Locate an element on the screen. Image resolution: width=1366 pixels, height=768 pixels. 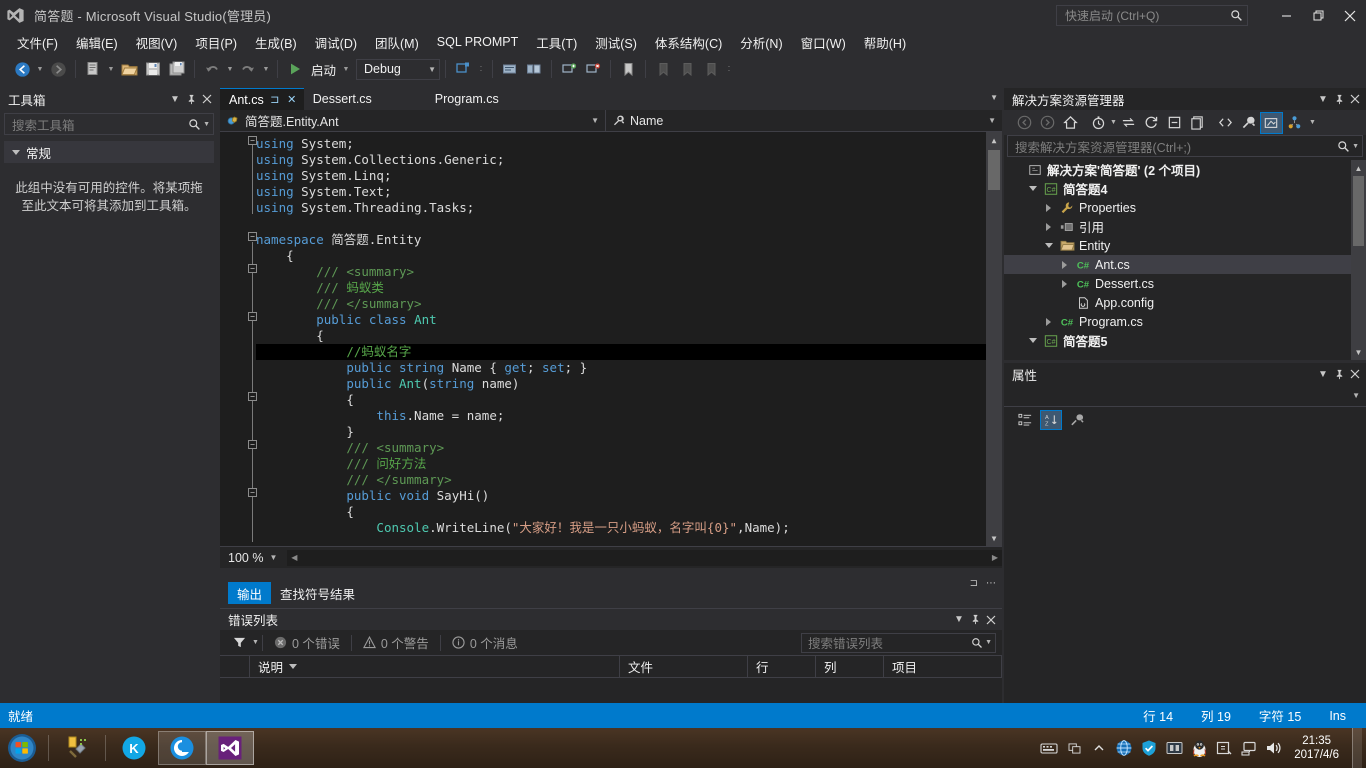
toolbox-close-button is located at coordinates (207, 99).